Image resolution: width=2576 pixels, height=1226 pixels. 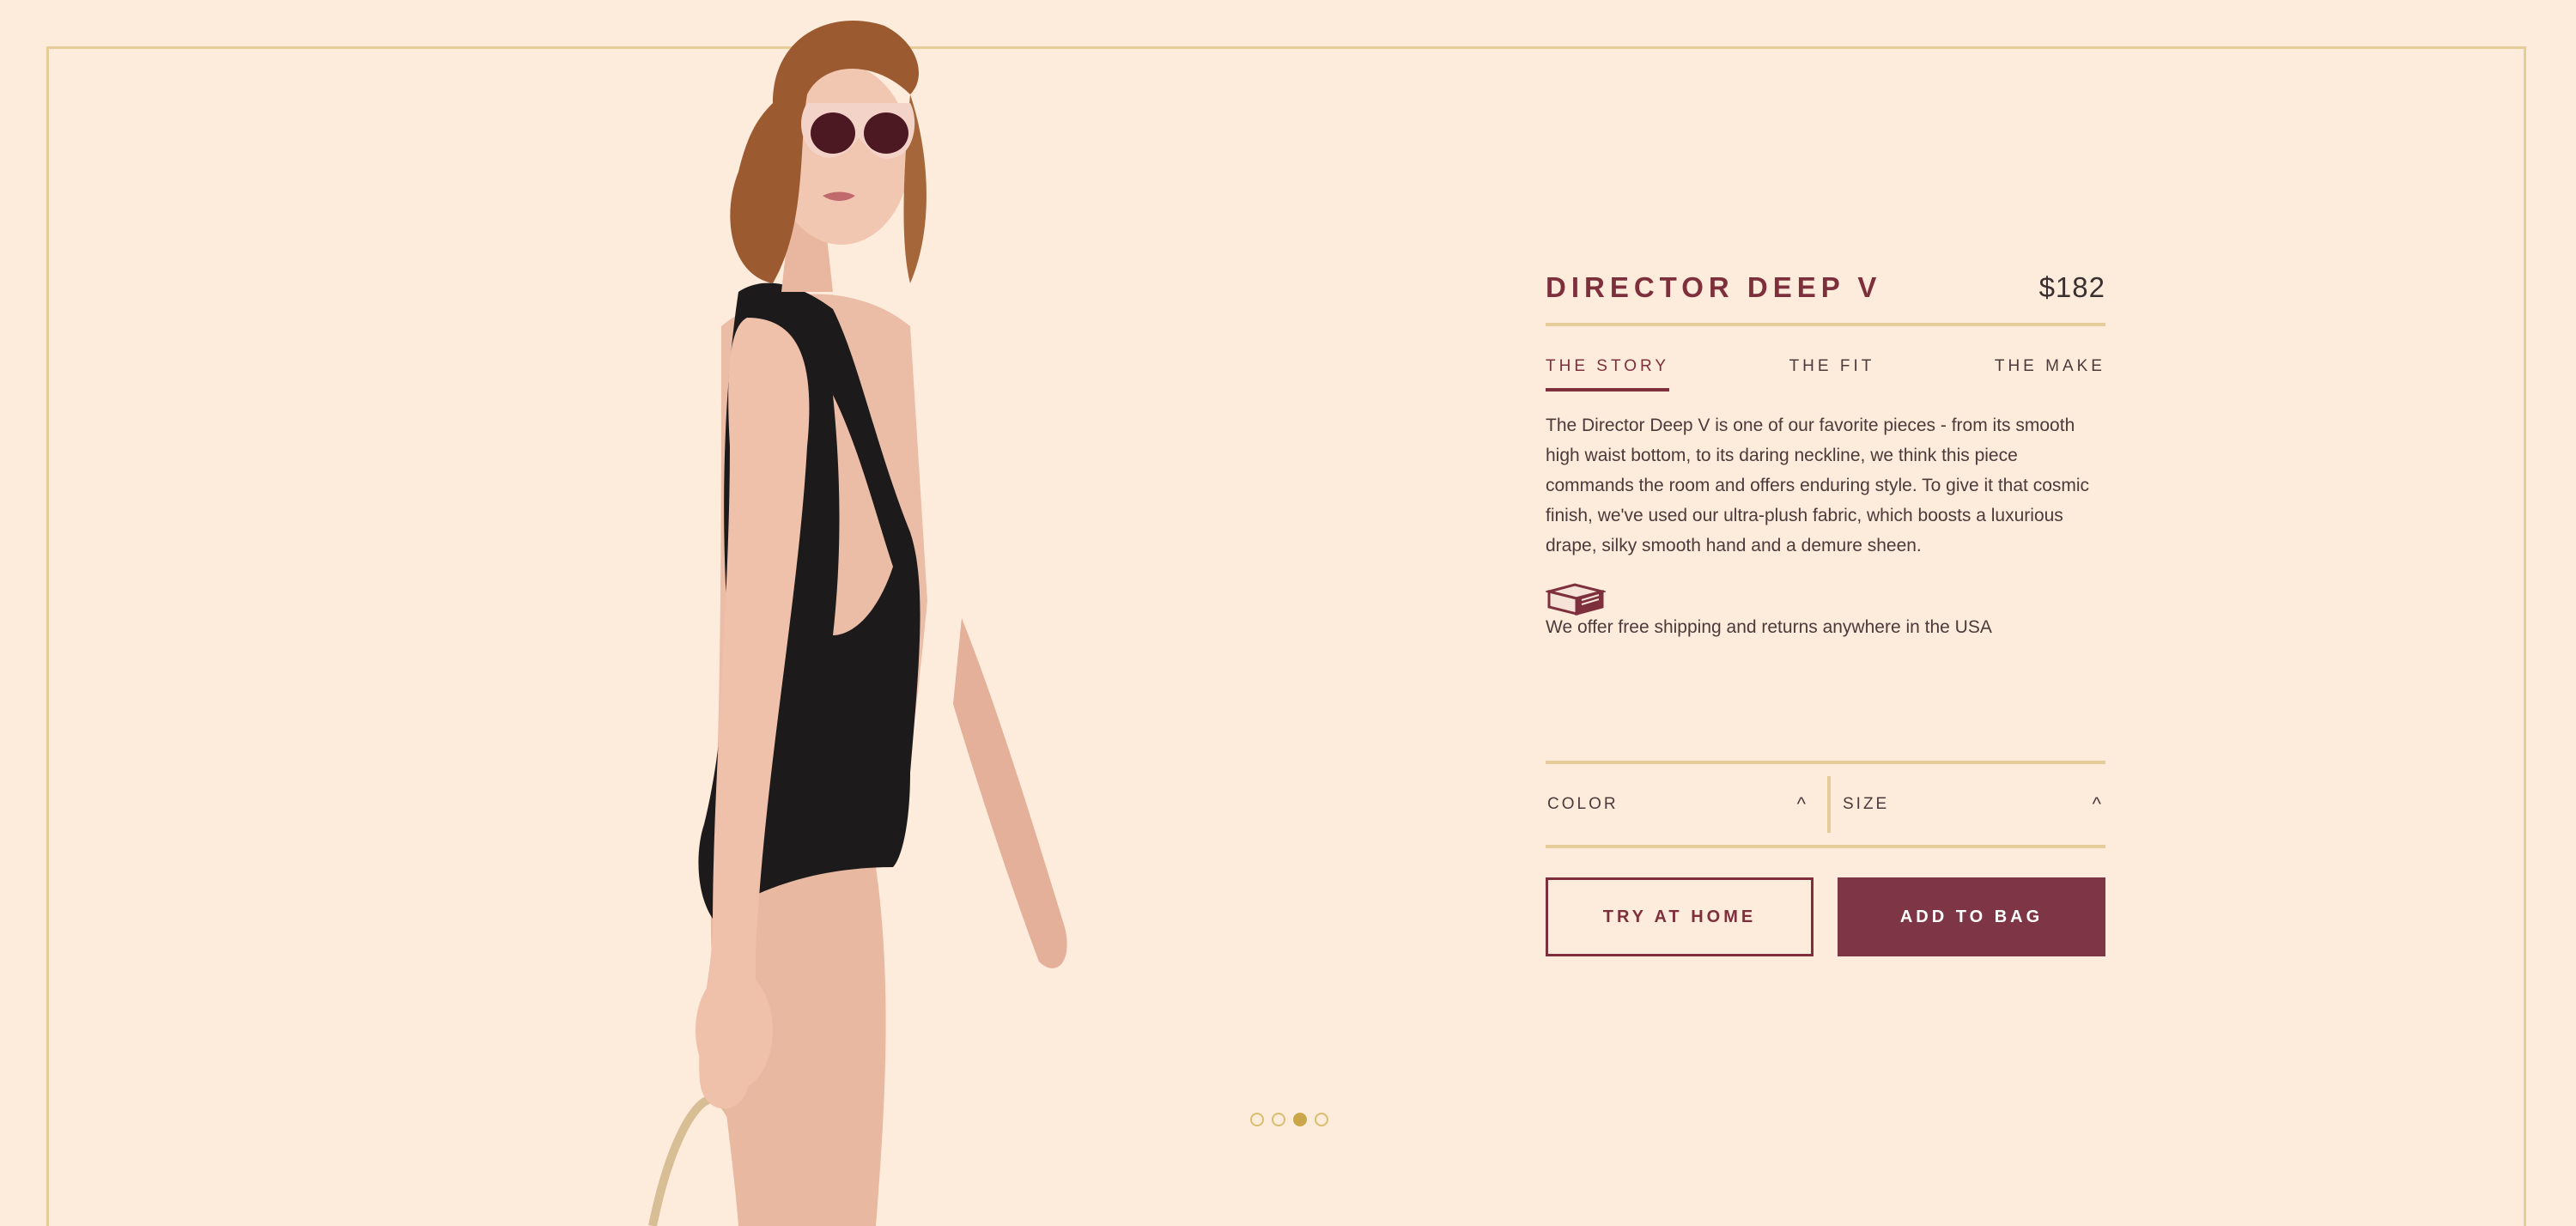 I want to click on size-label: SIZE, so click(x=1866, y=804).